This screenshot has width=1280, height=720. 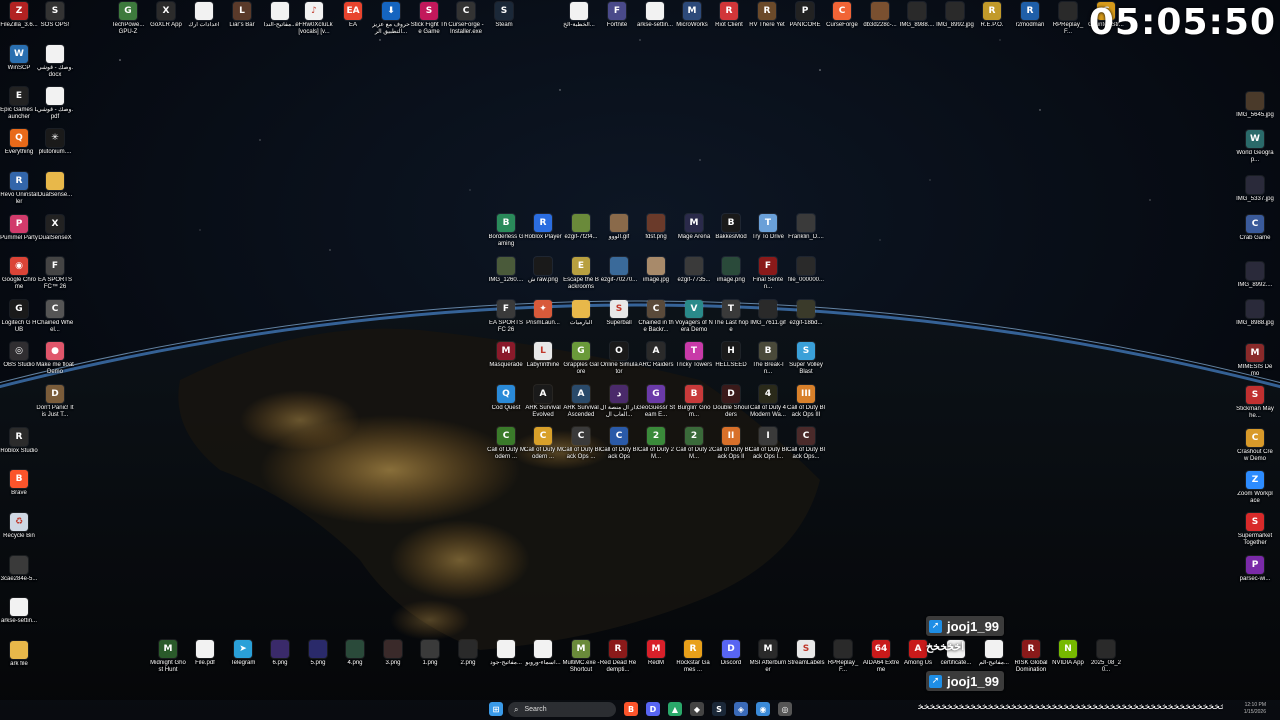 I want to click on desktop-shortcut: ➤ Telegram, so click(x=243, y=653).